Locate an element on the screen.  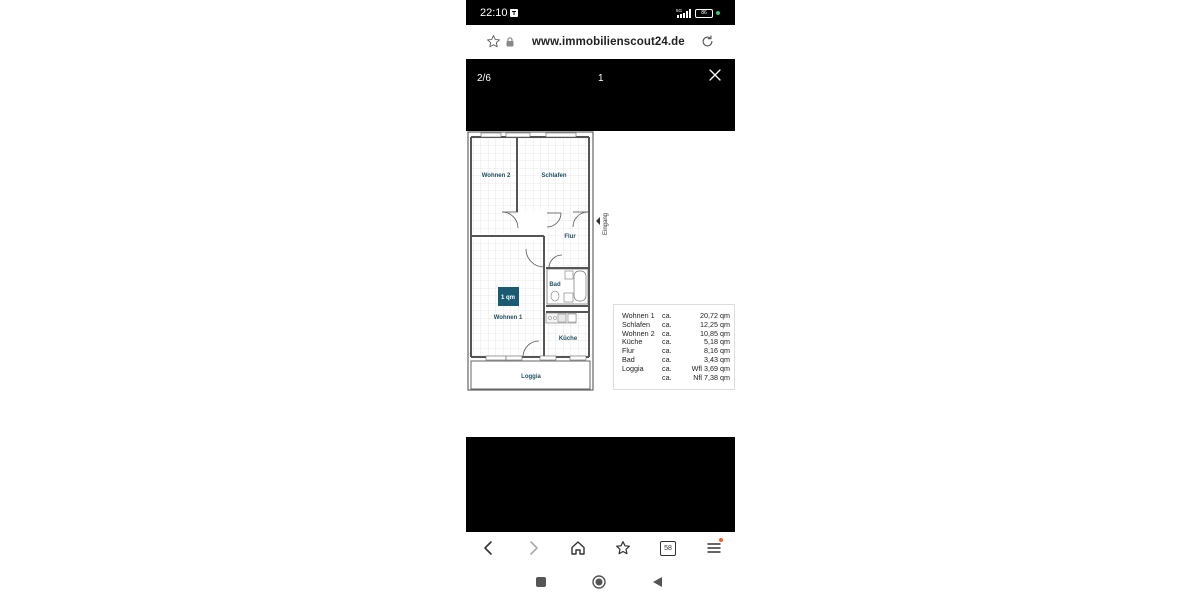
legend-row: Schlafen ca. 12,25 qm is located at coordinates (676, 324).